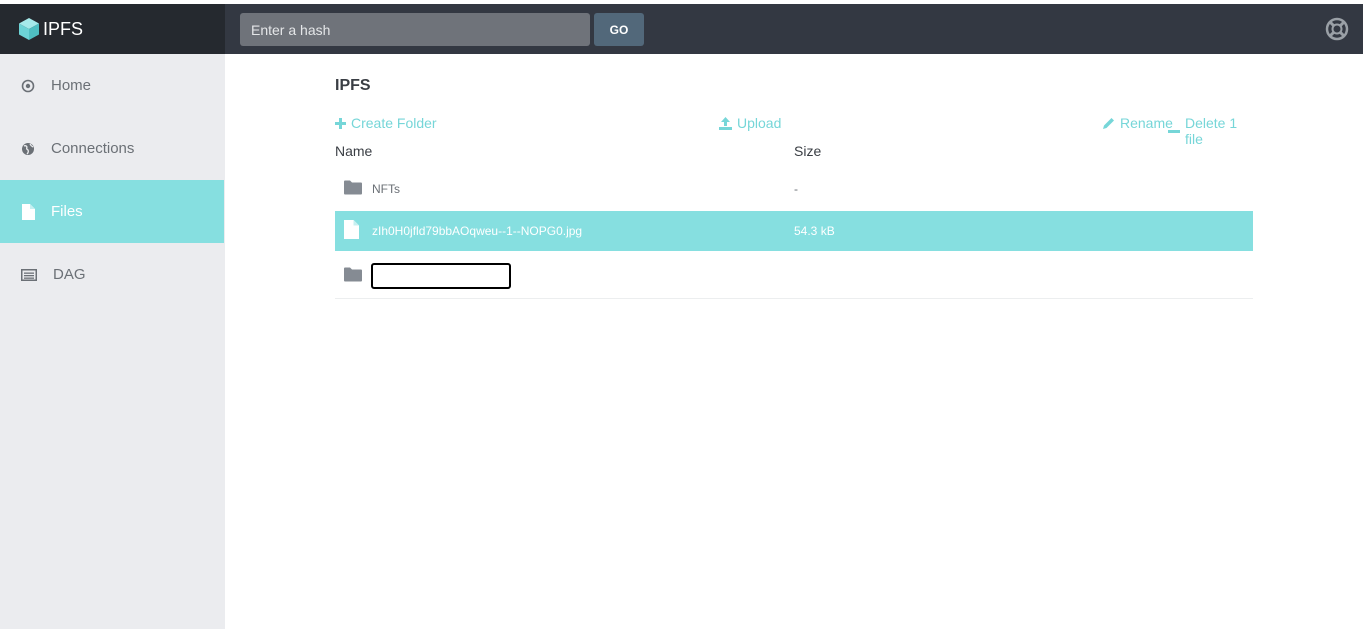 The width and height of the screenshot is (1363, 629). What do you see at coordinates (1109, 123) in the screenshot?
I see `pencil-icon` at bounding box center [1109, 123].